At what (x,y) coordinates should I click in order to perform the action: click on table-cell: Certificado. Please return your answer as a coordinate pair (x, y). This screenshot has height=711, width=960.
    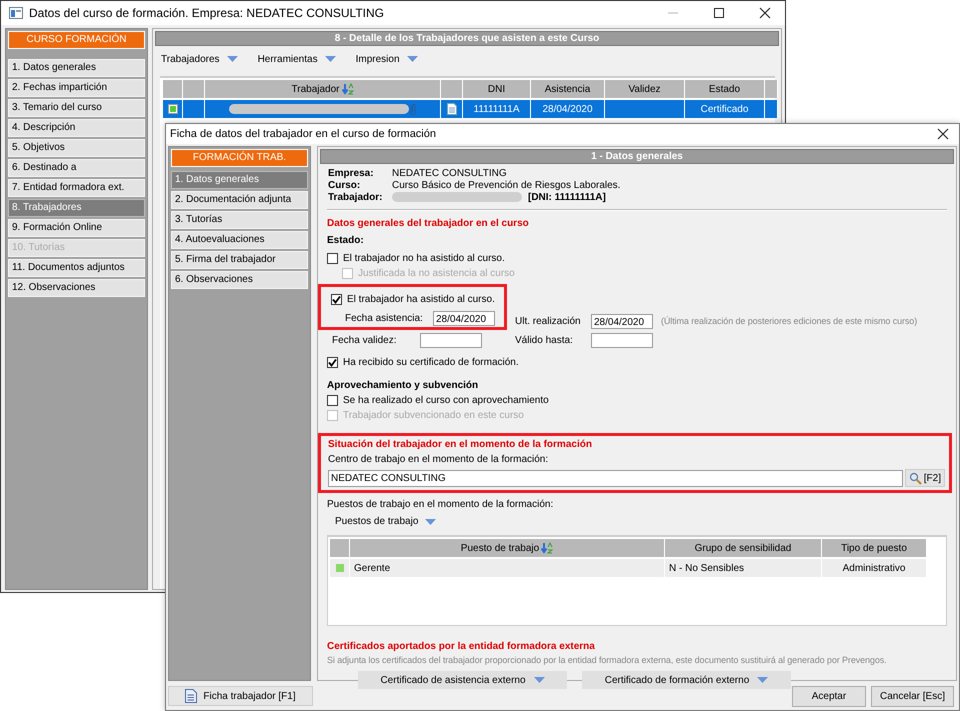
    Looking at the image, I should click on (725, 109).